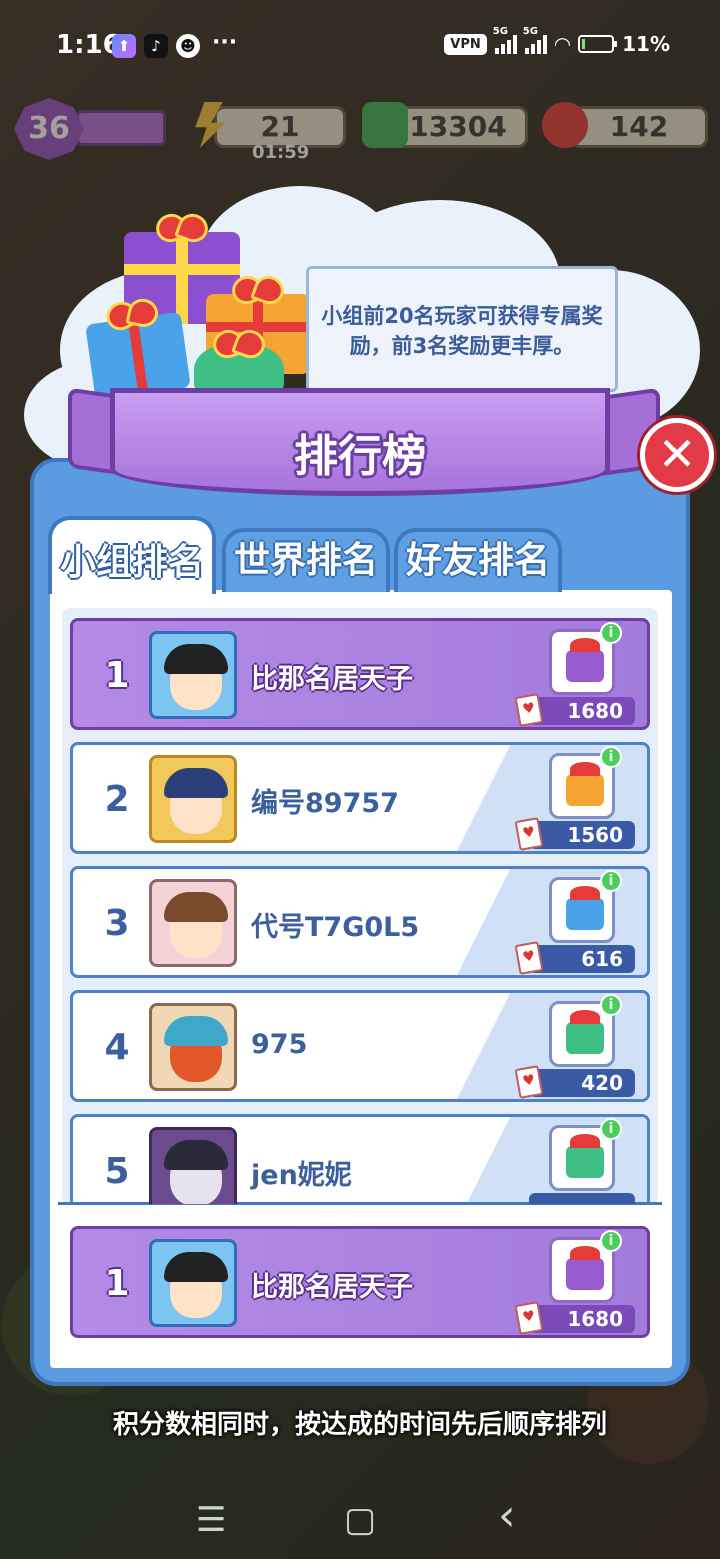 This screenshot has width=720, height=1559. Describe the element at coordinates (360, 46) in the screenshot. I see `status-bar: 1:16 ⬆ ♪ ☻ ··· VPN 5G 5G ◠ 11%` at that location.